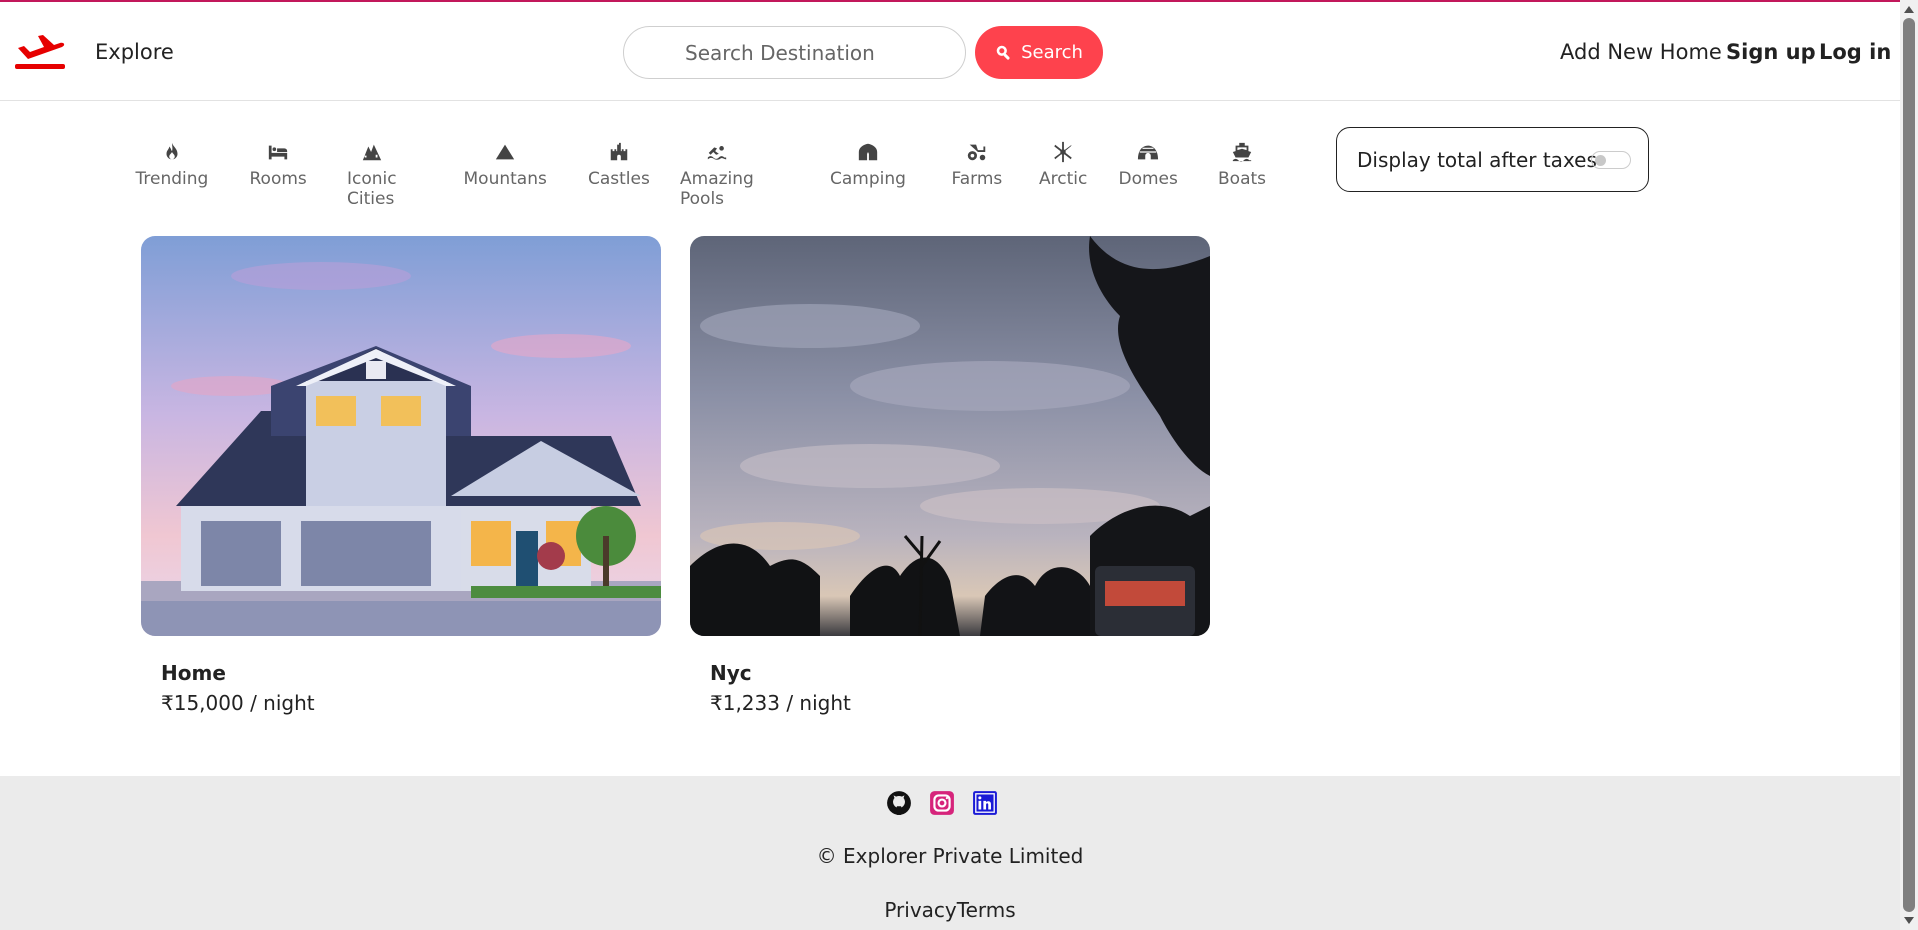 The width and height of the screenshot is (1918, 930). I want to click on listing-card: Home ₹15,000 / night, so click(401, 475).